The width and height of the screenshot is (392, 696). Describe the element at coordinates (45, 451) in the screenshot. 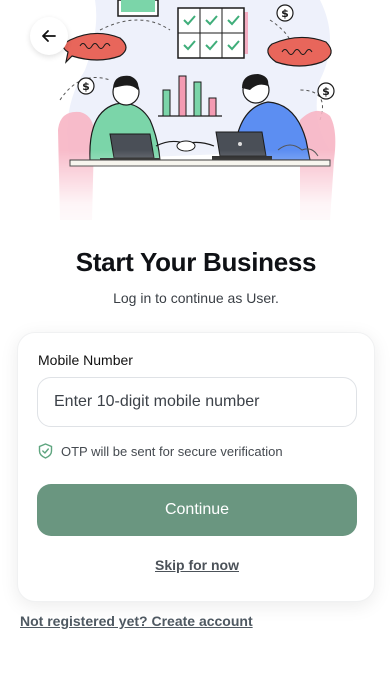

I see `shield-check-icon` at that location.